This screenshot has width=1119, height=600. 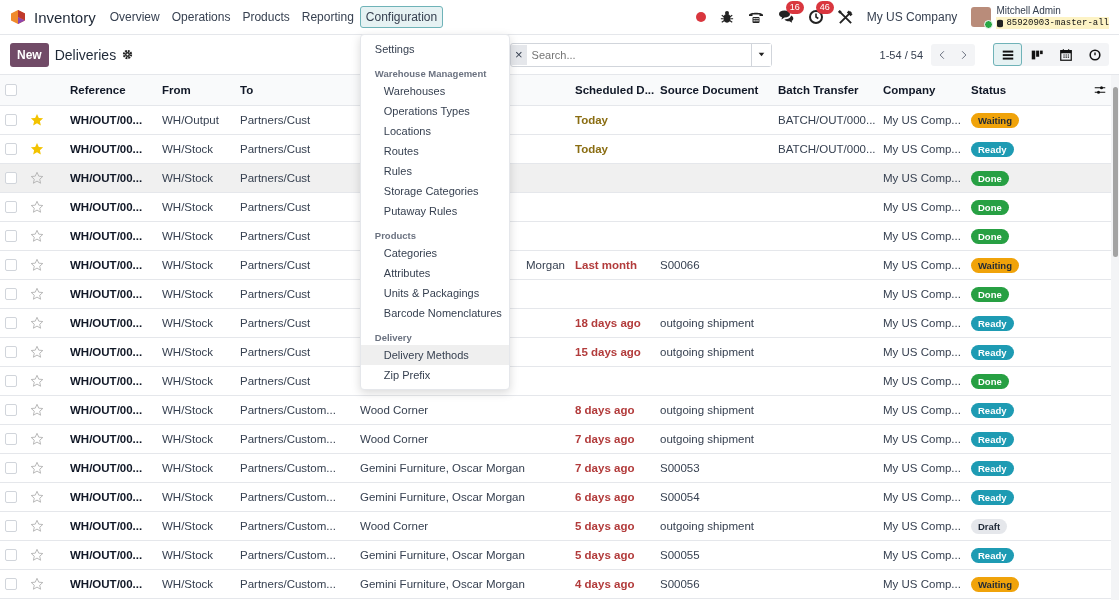 What do you see at coordinates (134, 17) in the screenshot?
I see `nav-menu-item: Overview` at bounding box center [134, 17].